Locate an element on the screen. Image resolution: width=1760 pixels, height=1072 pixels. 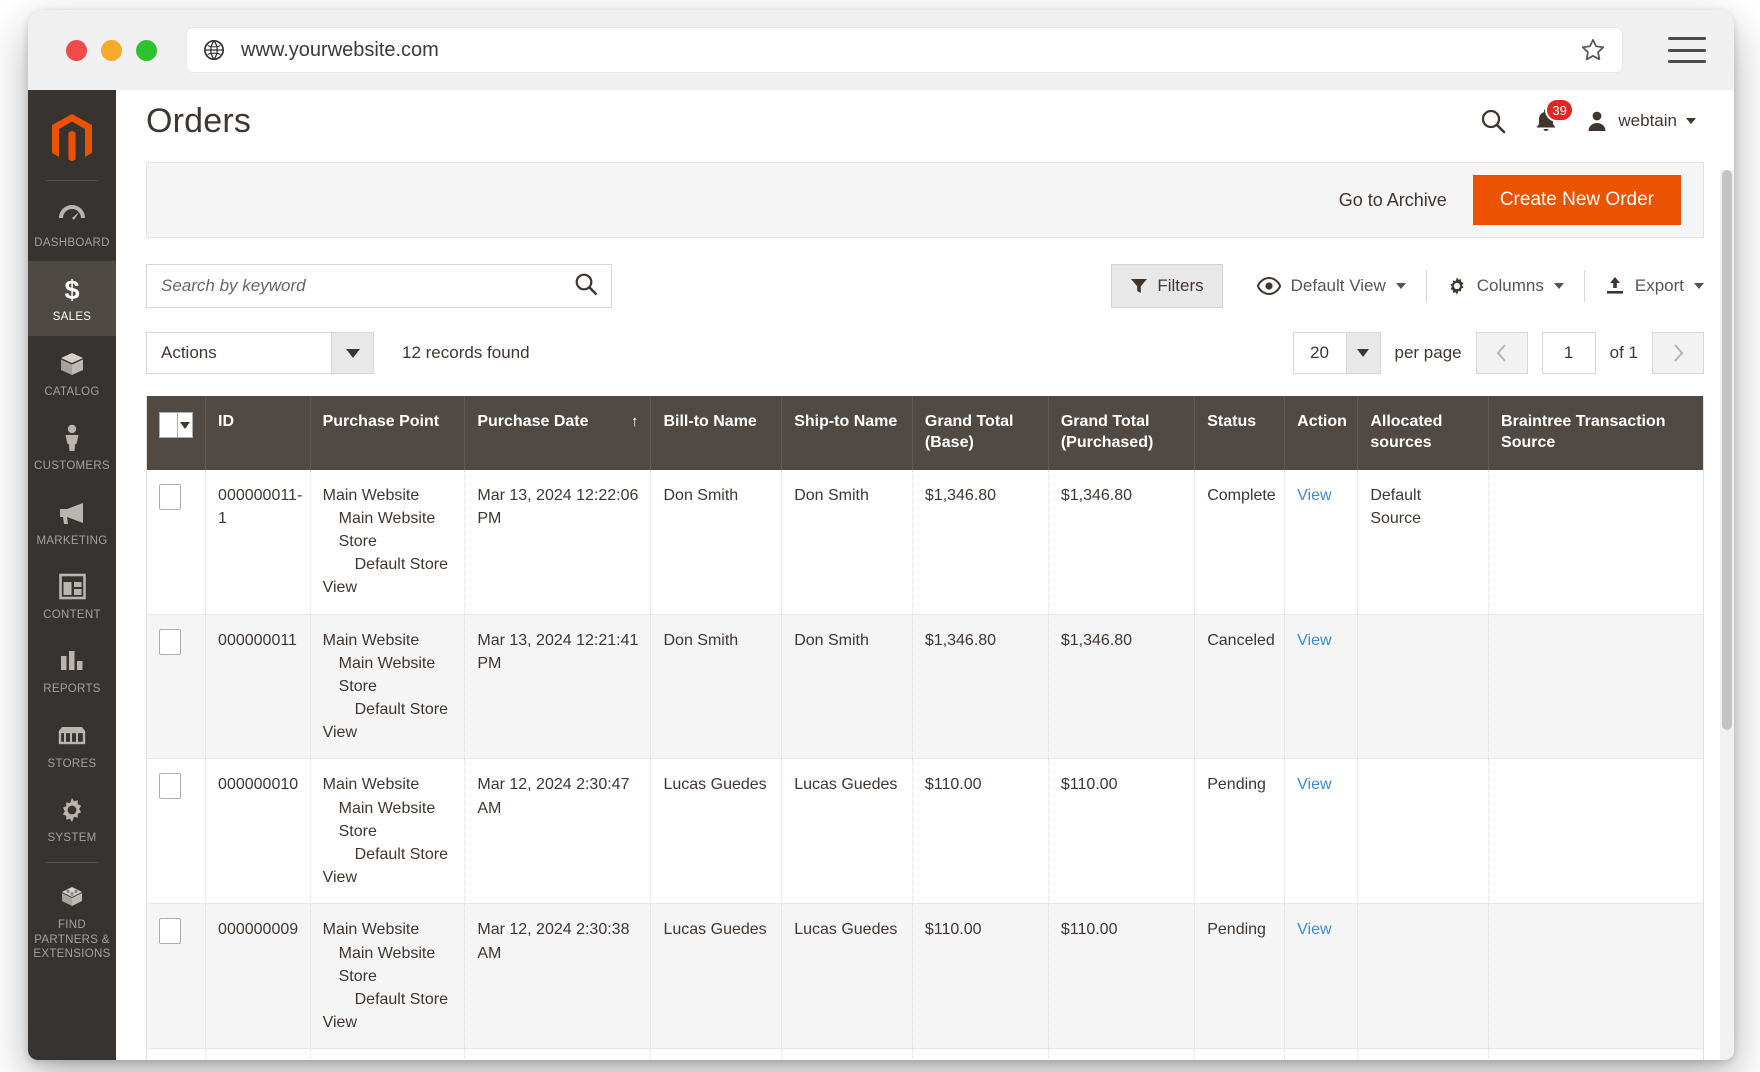
search-input-wrapper is located at coordinates (379, 286).